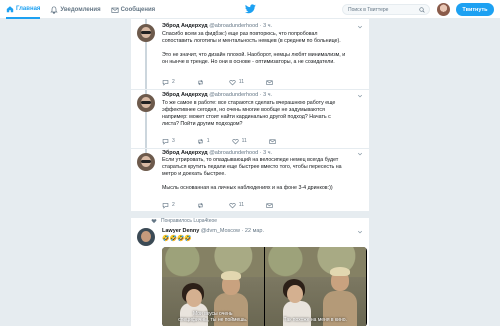 This screenshot has width=500, height=326. I want to click on search-icon, so click(422, 10).